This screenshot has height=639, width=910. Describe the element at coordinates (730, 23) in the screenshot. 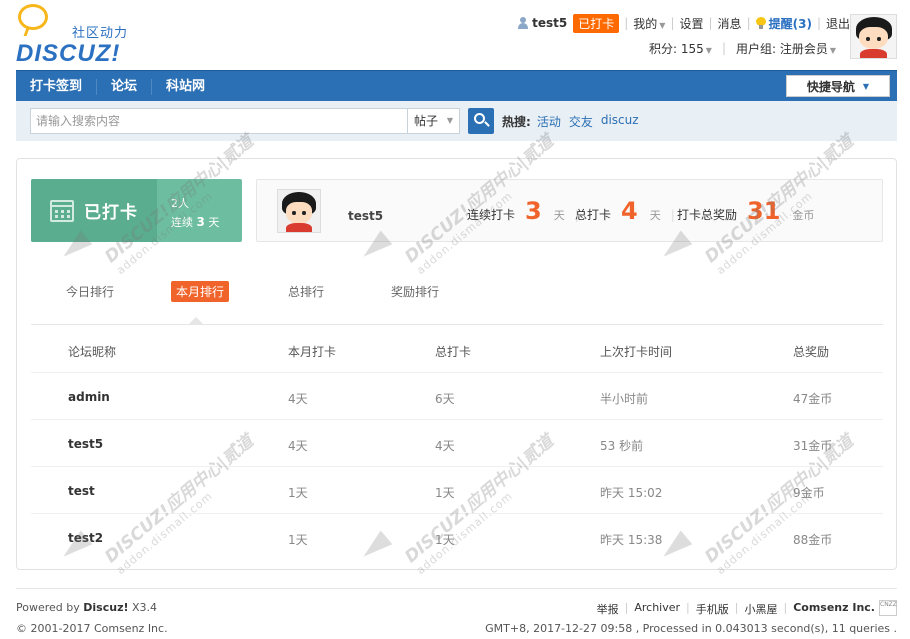

I see `messages-link: 消息` at that location.